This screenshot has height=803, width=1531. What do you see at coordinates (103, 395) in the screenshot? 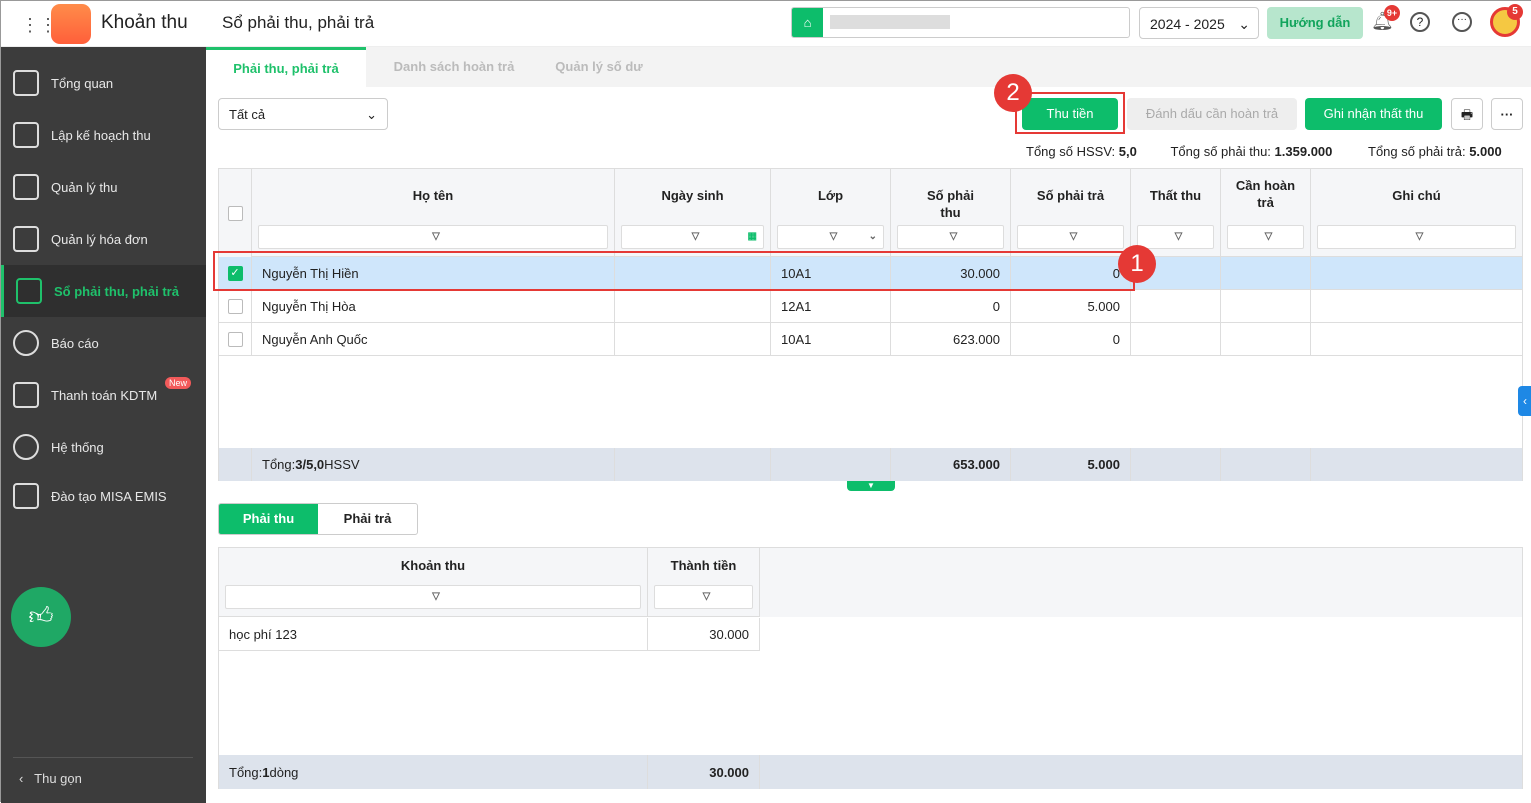
I see `sidebar-item-payment: Thanh toán KDTM New` at bounding box center [103, 395].